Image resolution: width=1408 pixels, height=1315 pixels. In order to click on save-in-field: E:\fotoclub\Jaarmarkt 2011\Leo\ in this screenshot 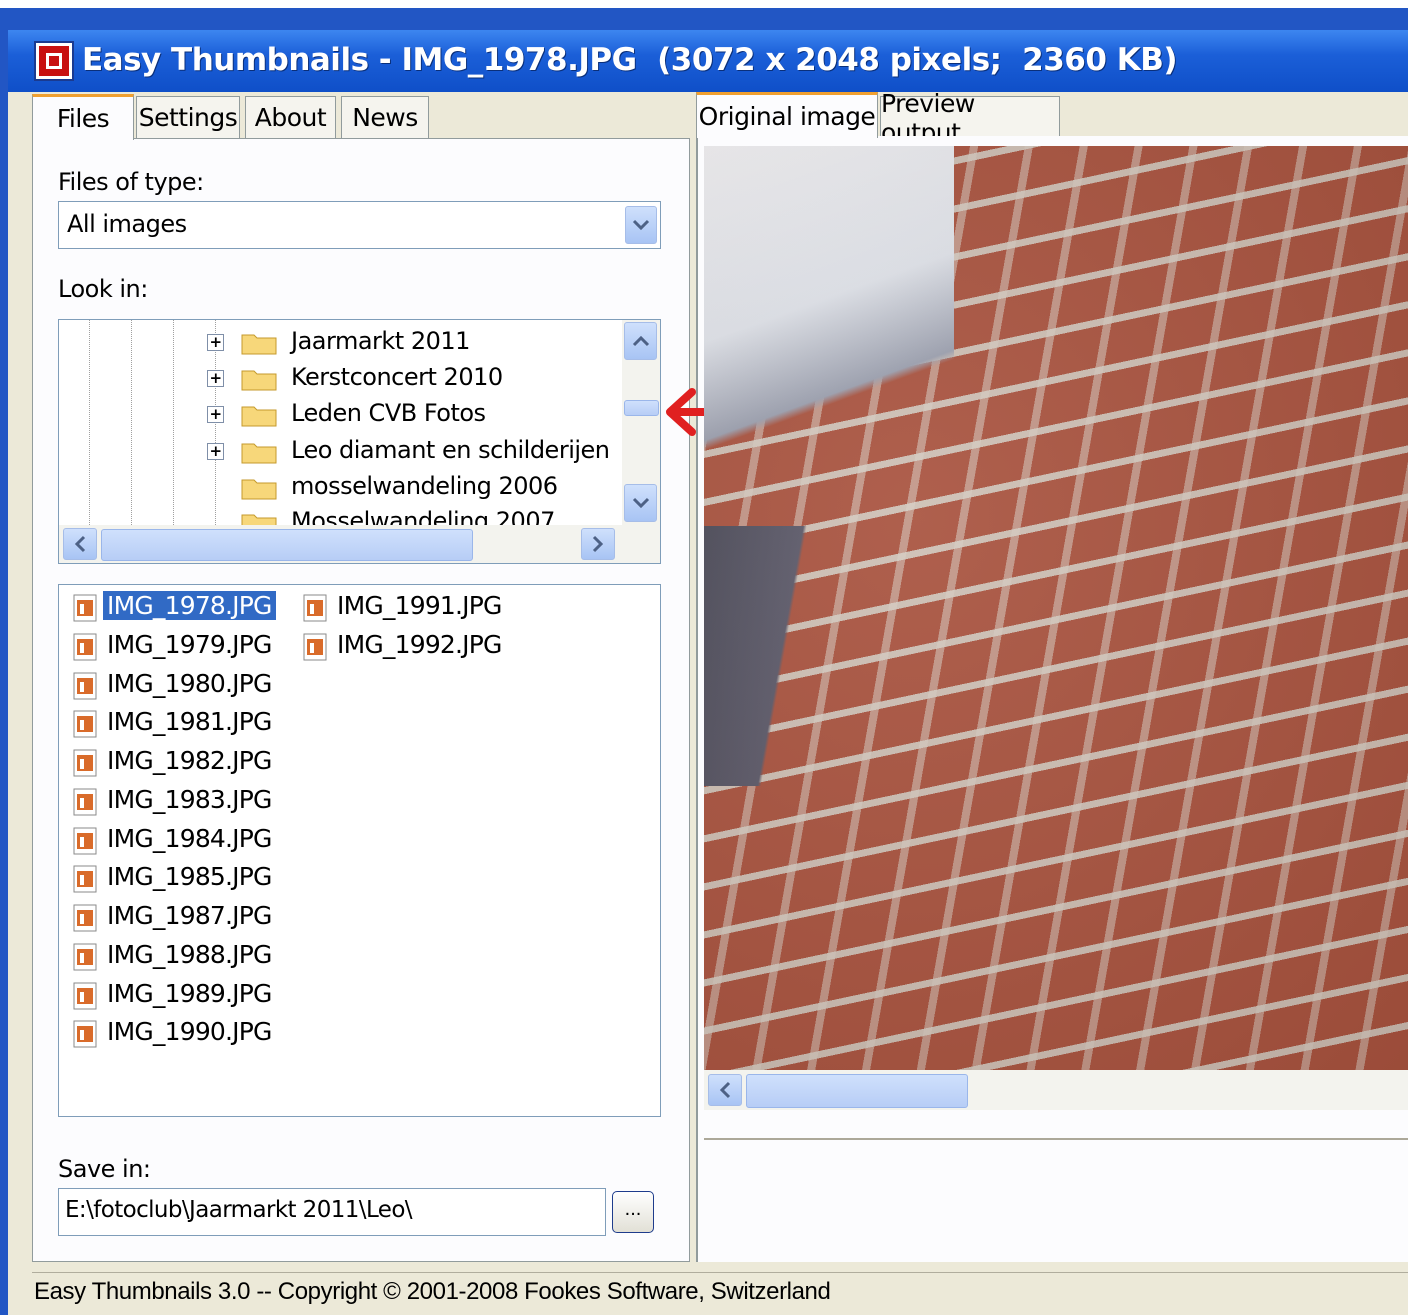, I will do `click(332, 1212)`.